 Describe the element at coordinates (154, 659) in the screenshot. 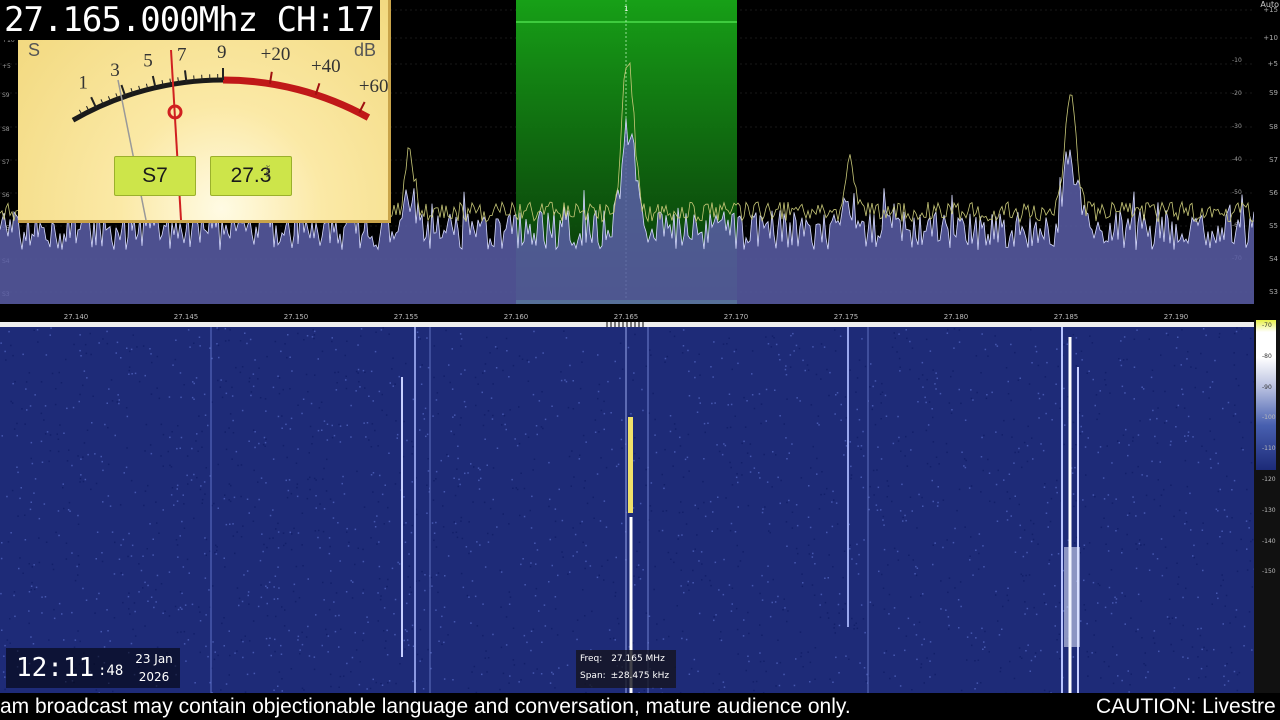

I see `clock-date-day: 23 Jan` at that location.